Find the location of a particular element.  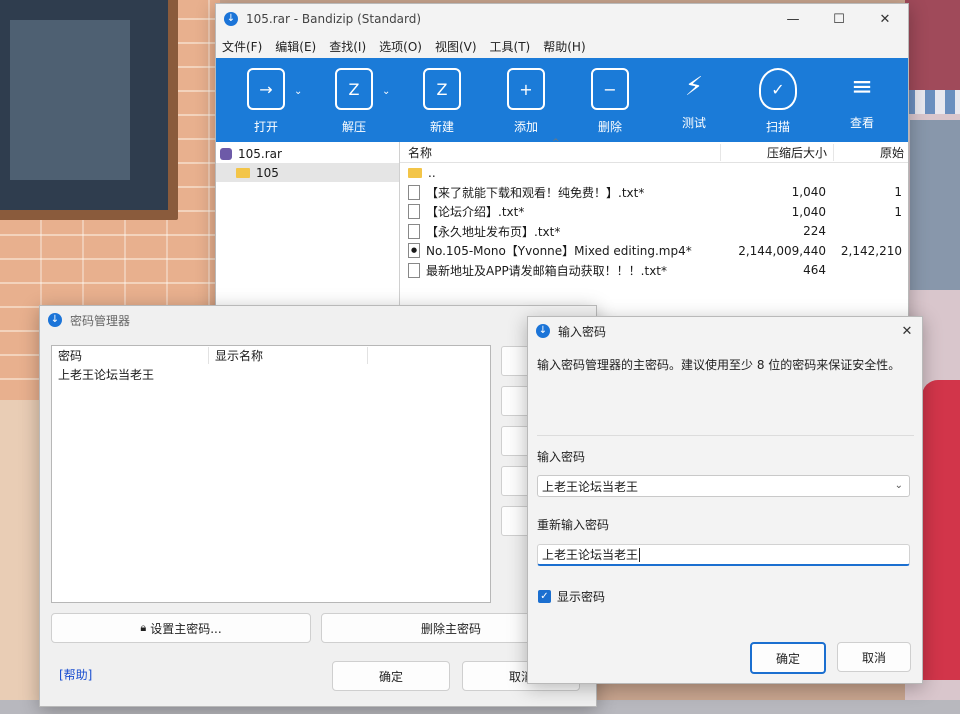

show-password-checkbox: ✓ 显示密码 is located at coordinates (571, 596).